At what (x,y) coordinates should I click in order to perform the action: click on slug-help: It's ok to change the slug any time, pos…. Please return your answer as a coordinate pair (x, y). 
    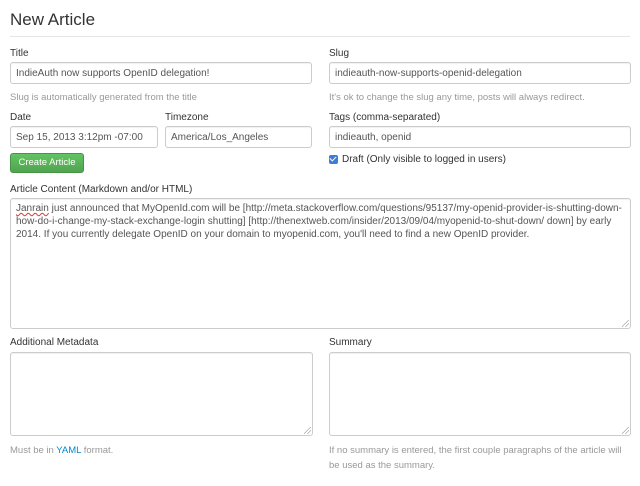
    Looking at the image, I should click on (457, 97).